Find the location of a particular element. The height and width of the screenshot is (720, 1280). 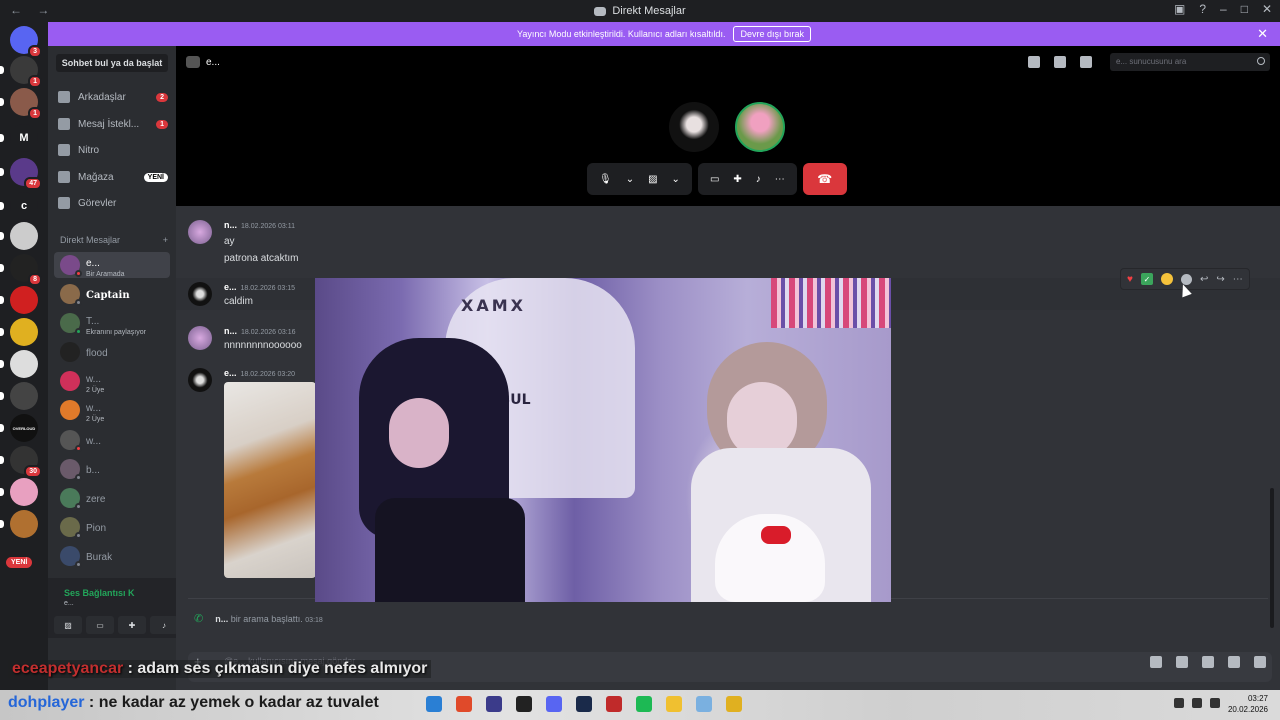

create-dm-icon: + is located at coordinates (165, 240).